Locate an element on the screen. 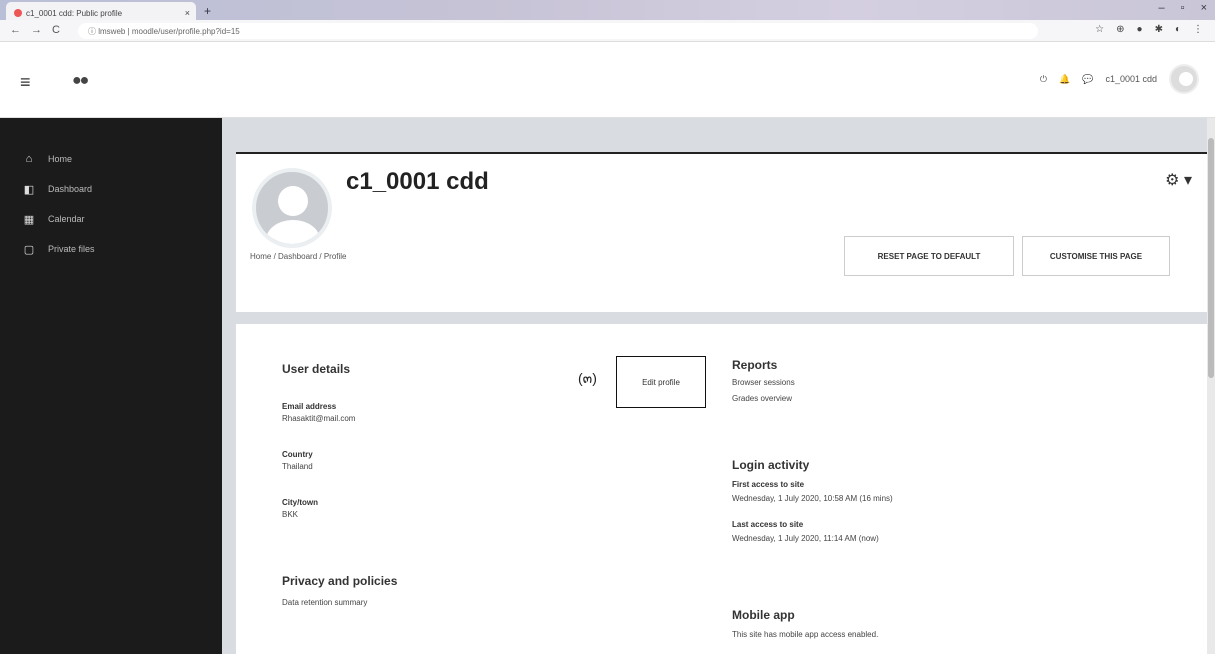 This screenshot has width=1215, height=654. back-icon: ← is located at coordinates (15, 30).